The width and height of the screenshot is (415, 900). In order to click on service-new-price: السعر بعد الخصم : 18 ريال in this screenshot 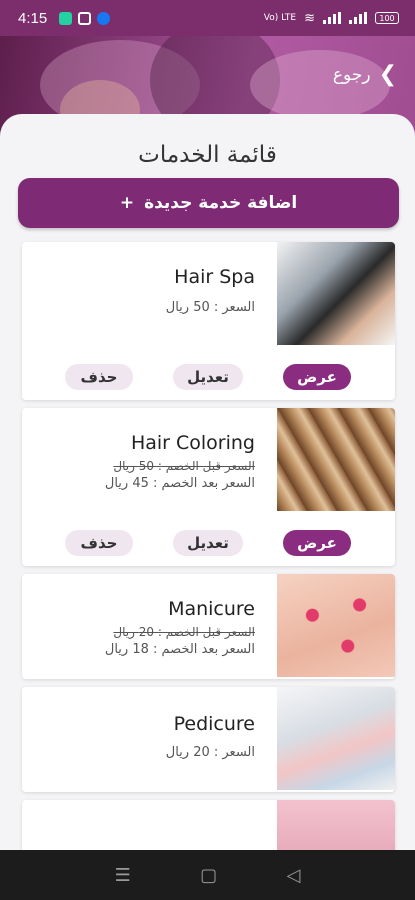, I will do `click(179, 649)`.